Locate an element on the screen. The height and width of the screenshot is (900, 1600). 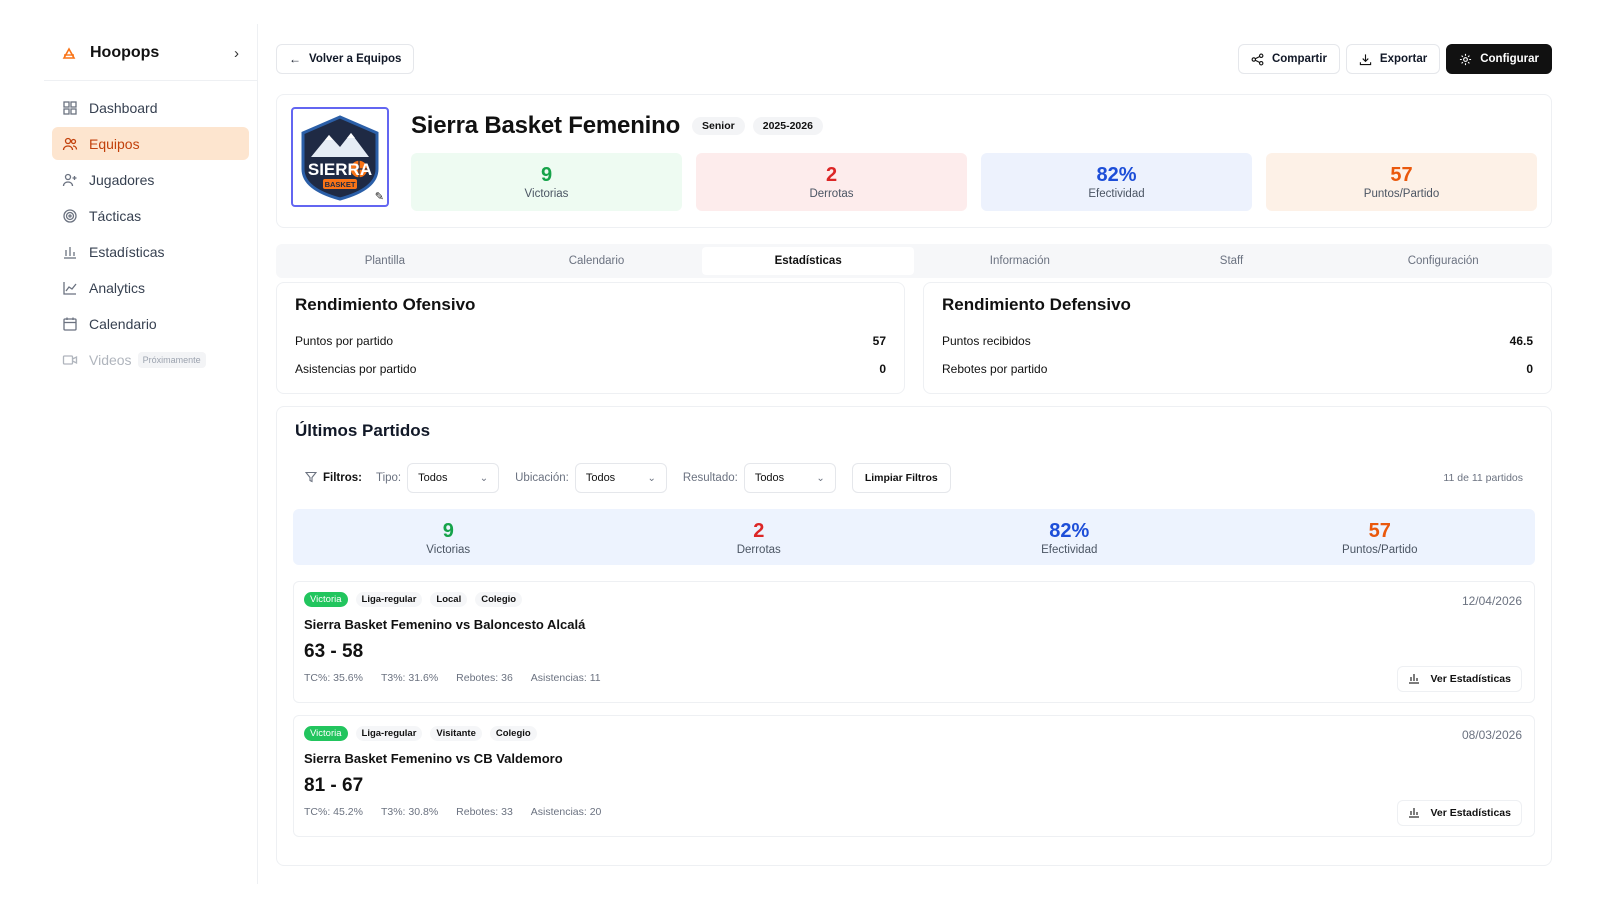
sidebar-item-label: Dashboard is located at coordinates (123, 107).